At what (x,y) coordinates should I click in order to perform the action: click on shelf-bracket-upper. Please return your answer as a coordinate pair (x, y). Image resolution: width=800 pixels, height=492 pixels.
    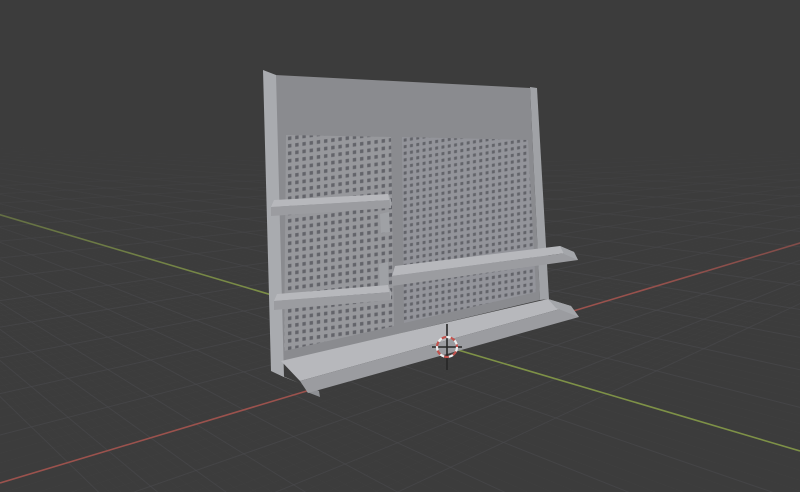
    Looking at the image, I should click on (385, 222).